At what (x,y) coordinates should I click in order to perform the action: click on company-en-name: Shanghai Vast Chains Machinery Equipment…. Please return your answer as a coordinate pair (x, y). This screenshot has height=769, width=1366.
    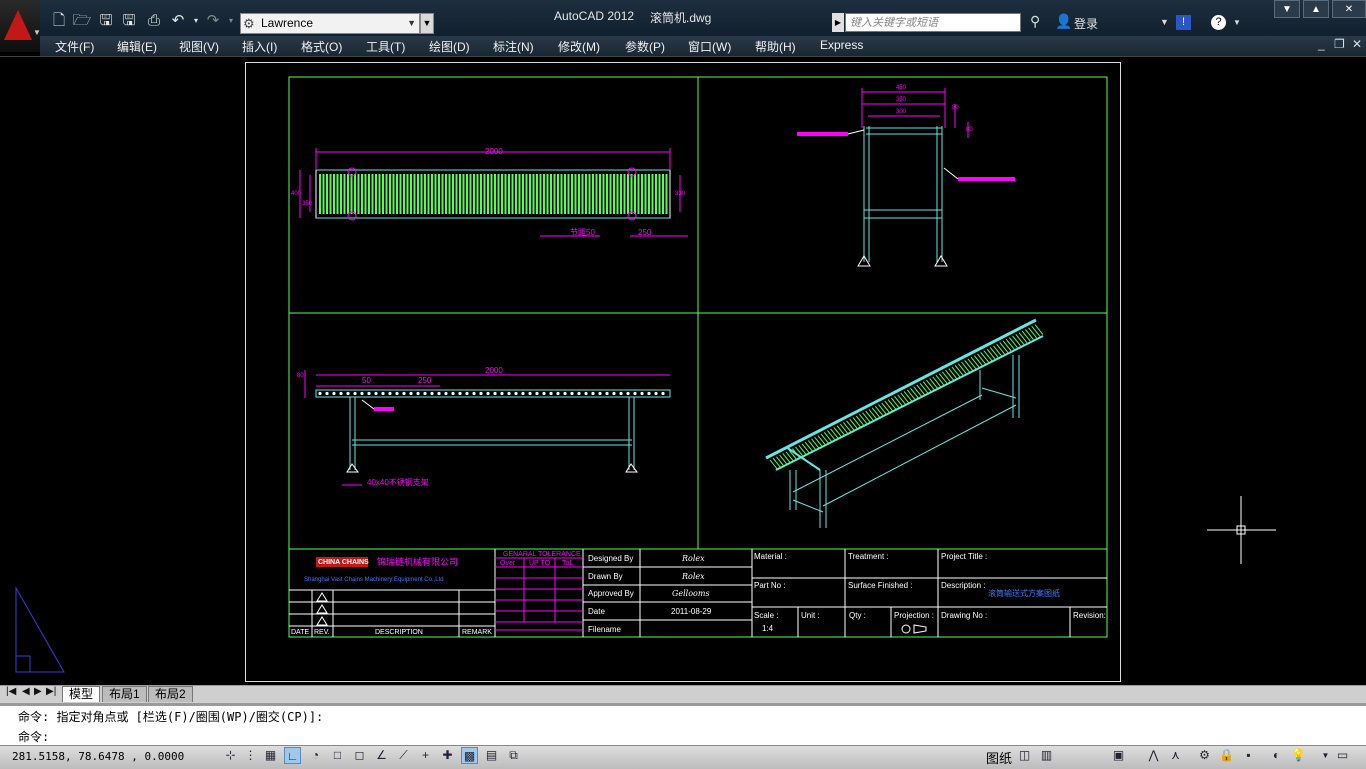
    Looking at the image, I should click on (374, 580).